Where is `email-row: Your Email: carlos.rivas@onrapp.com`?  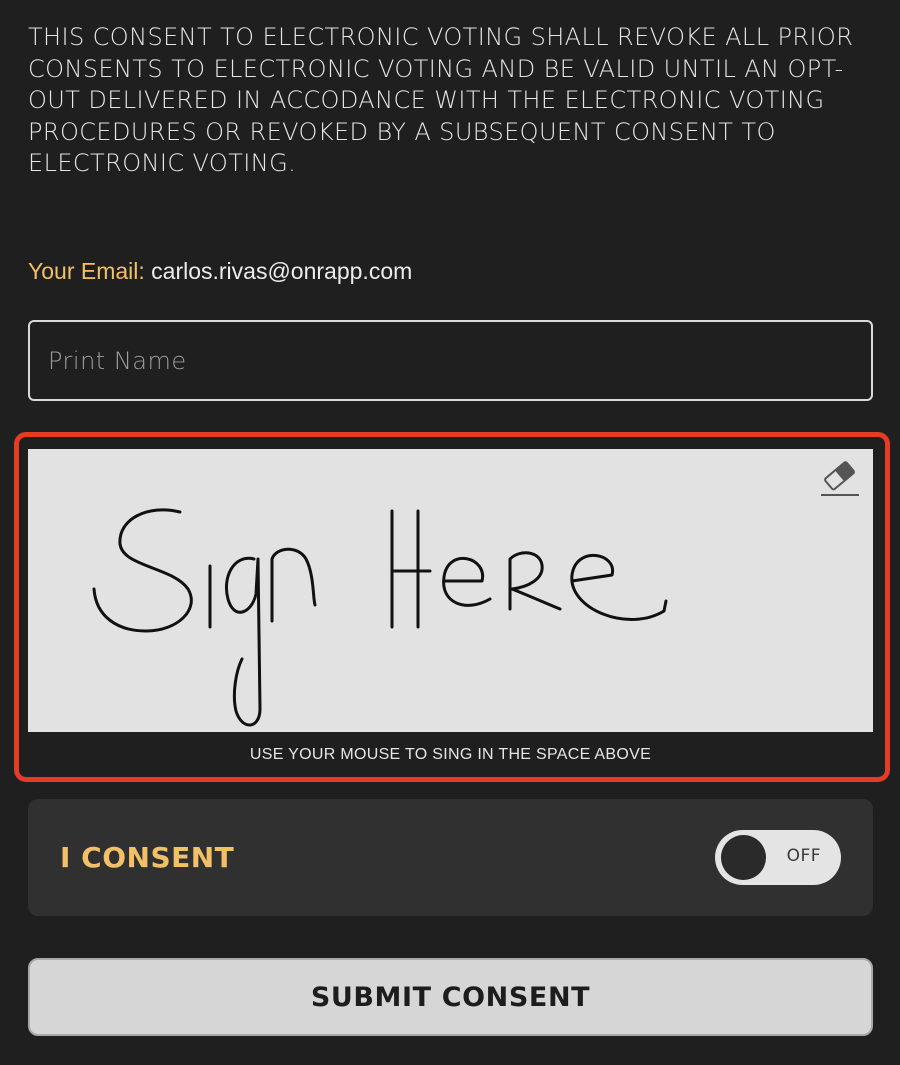 email-row: Your Email: carlos.rivas@onrapp.com is located at coordinates (220, 271).